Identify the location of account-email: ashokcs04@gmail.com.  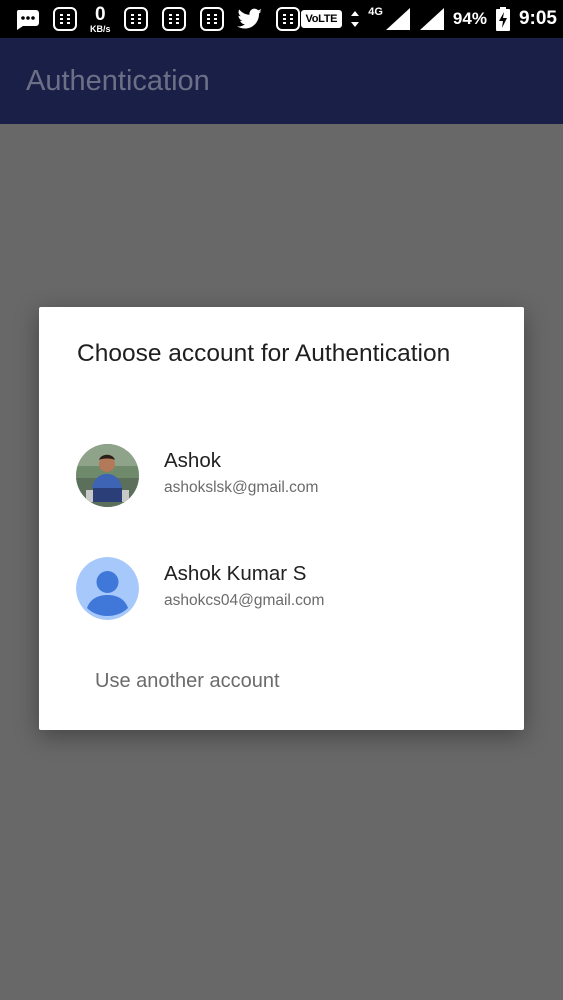
(244, 600).